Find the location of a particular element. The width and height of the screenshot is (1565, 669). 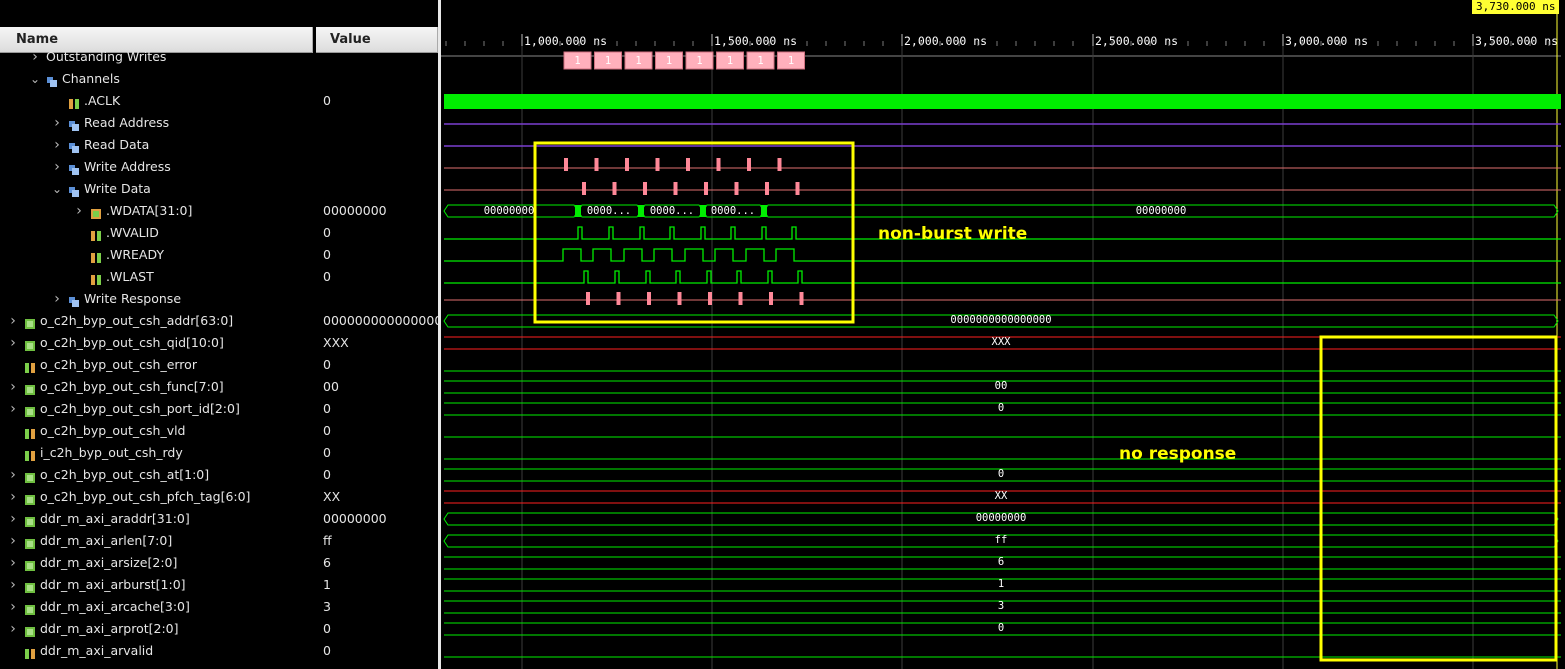

signal-row: › ddr_m_axi_arsize[2:0] is located at coordinates (156, 563).